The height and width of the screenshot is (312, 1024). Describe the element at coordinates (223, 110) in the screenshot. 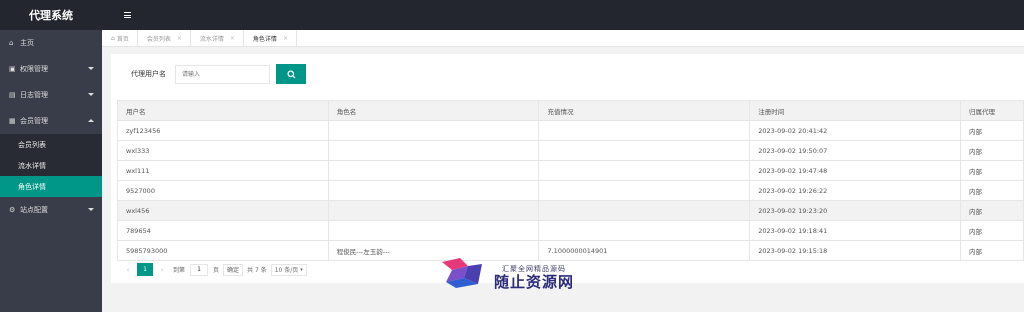

I see `column-header: 用户名` at that location.